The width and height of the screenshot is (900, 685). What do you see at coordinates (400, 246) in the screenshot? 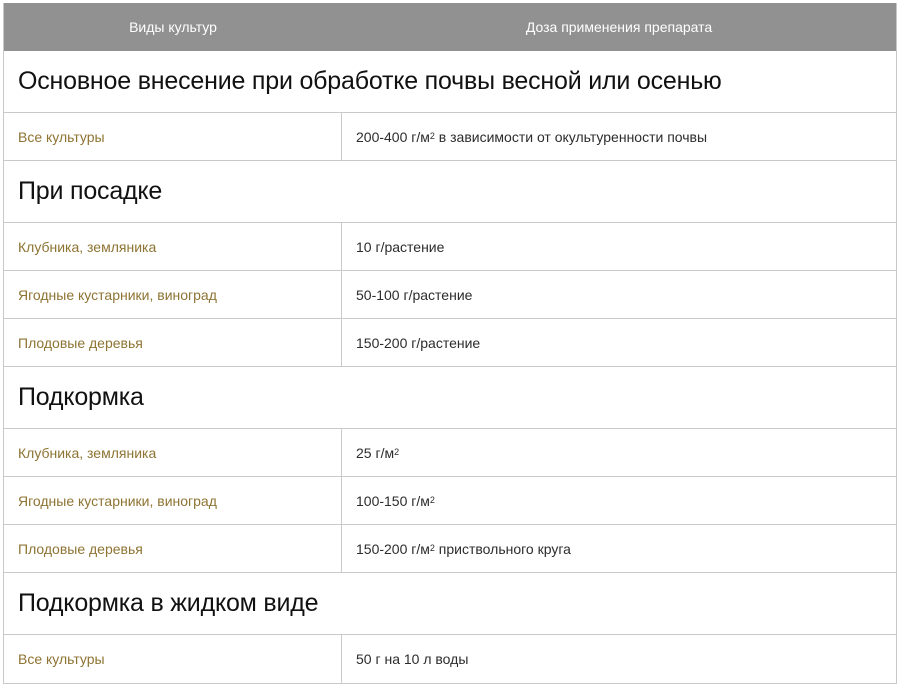
I see `dose-value: 10 г/растение` at bounding box center [400, 246].